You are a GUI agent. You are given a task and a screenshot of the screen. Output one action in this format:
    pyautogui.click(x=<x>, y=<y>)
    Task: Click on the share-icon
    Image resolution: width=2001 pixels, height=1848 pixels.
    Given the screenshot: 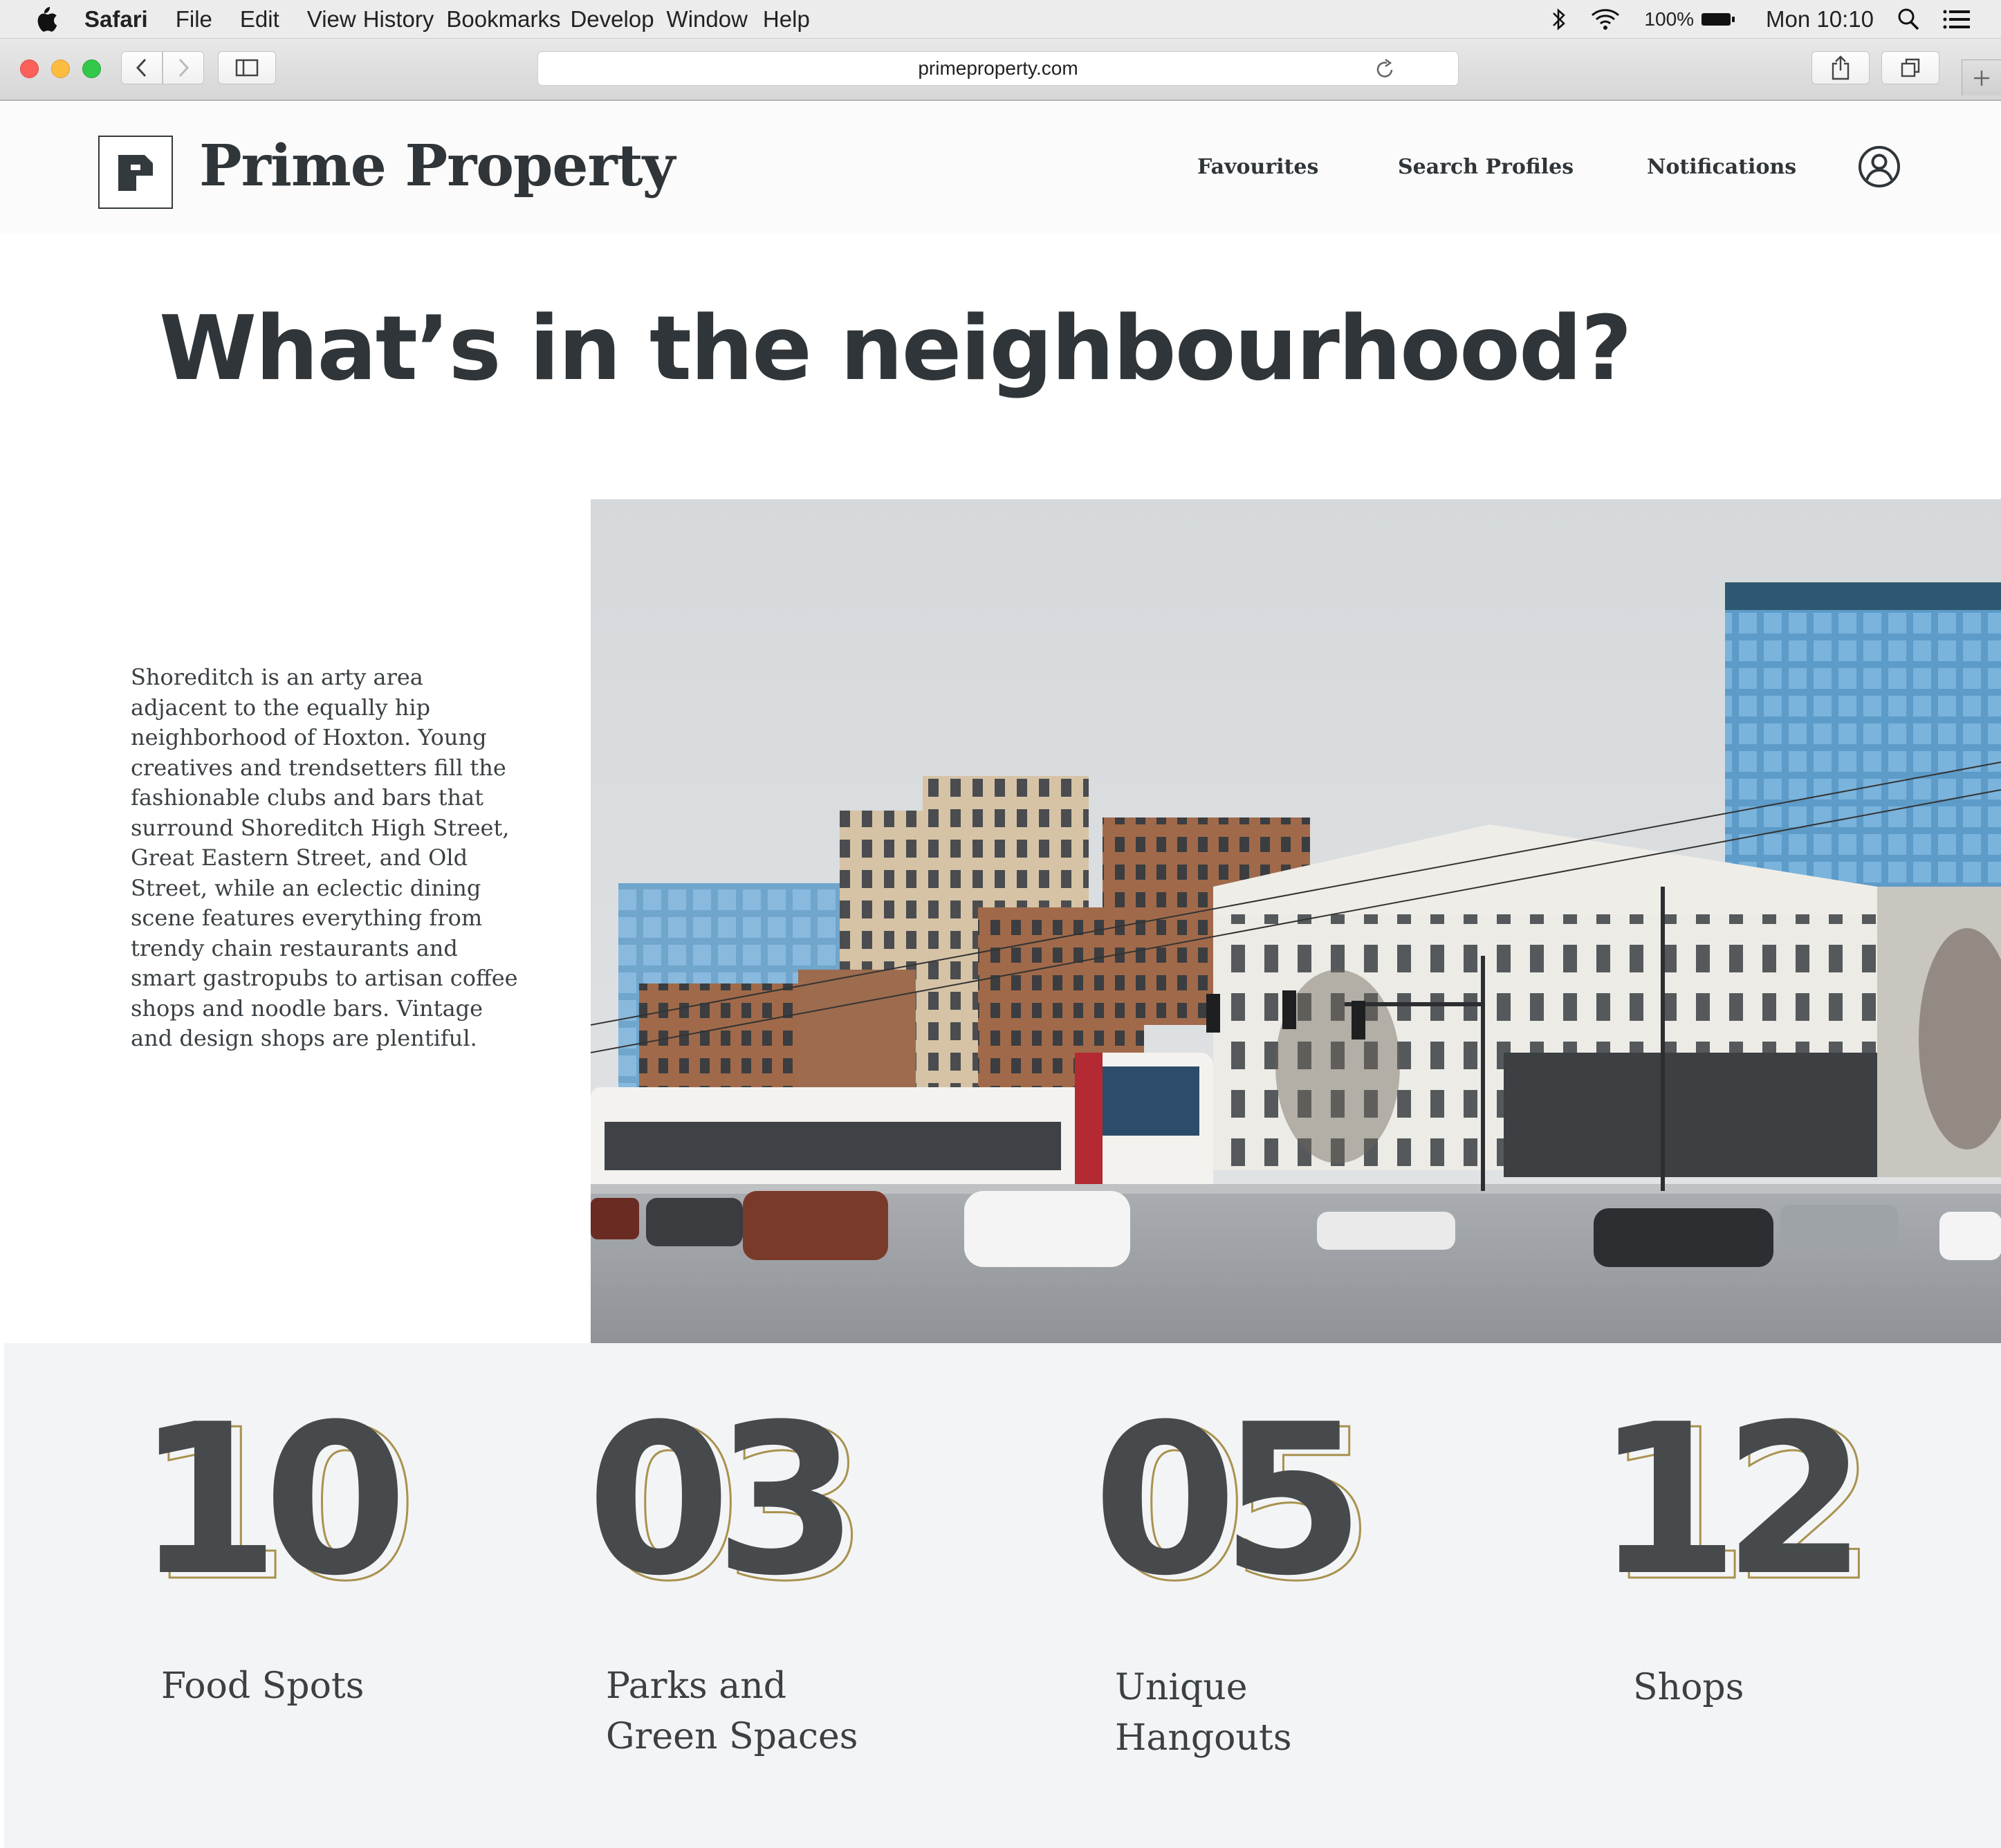 What is the action you would take?
    pyautogui.click(x=1841, y=67)
    